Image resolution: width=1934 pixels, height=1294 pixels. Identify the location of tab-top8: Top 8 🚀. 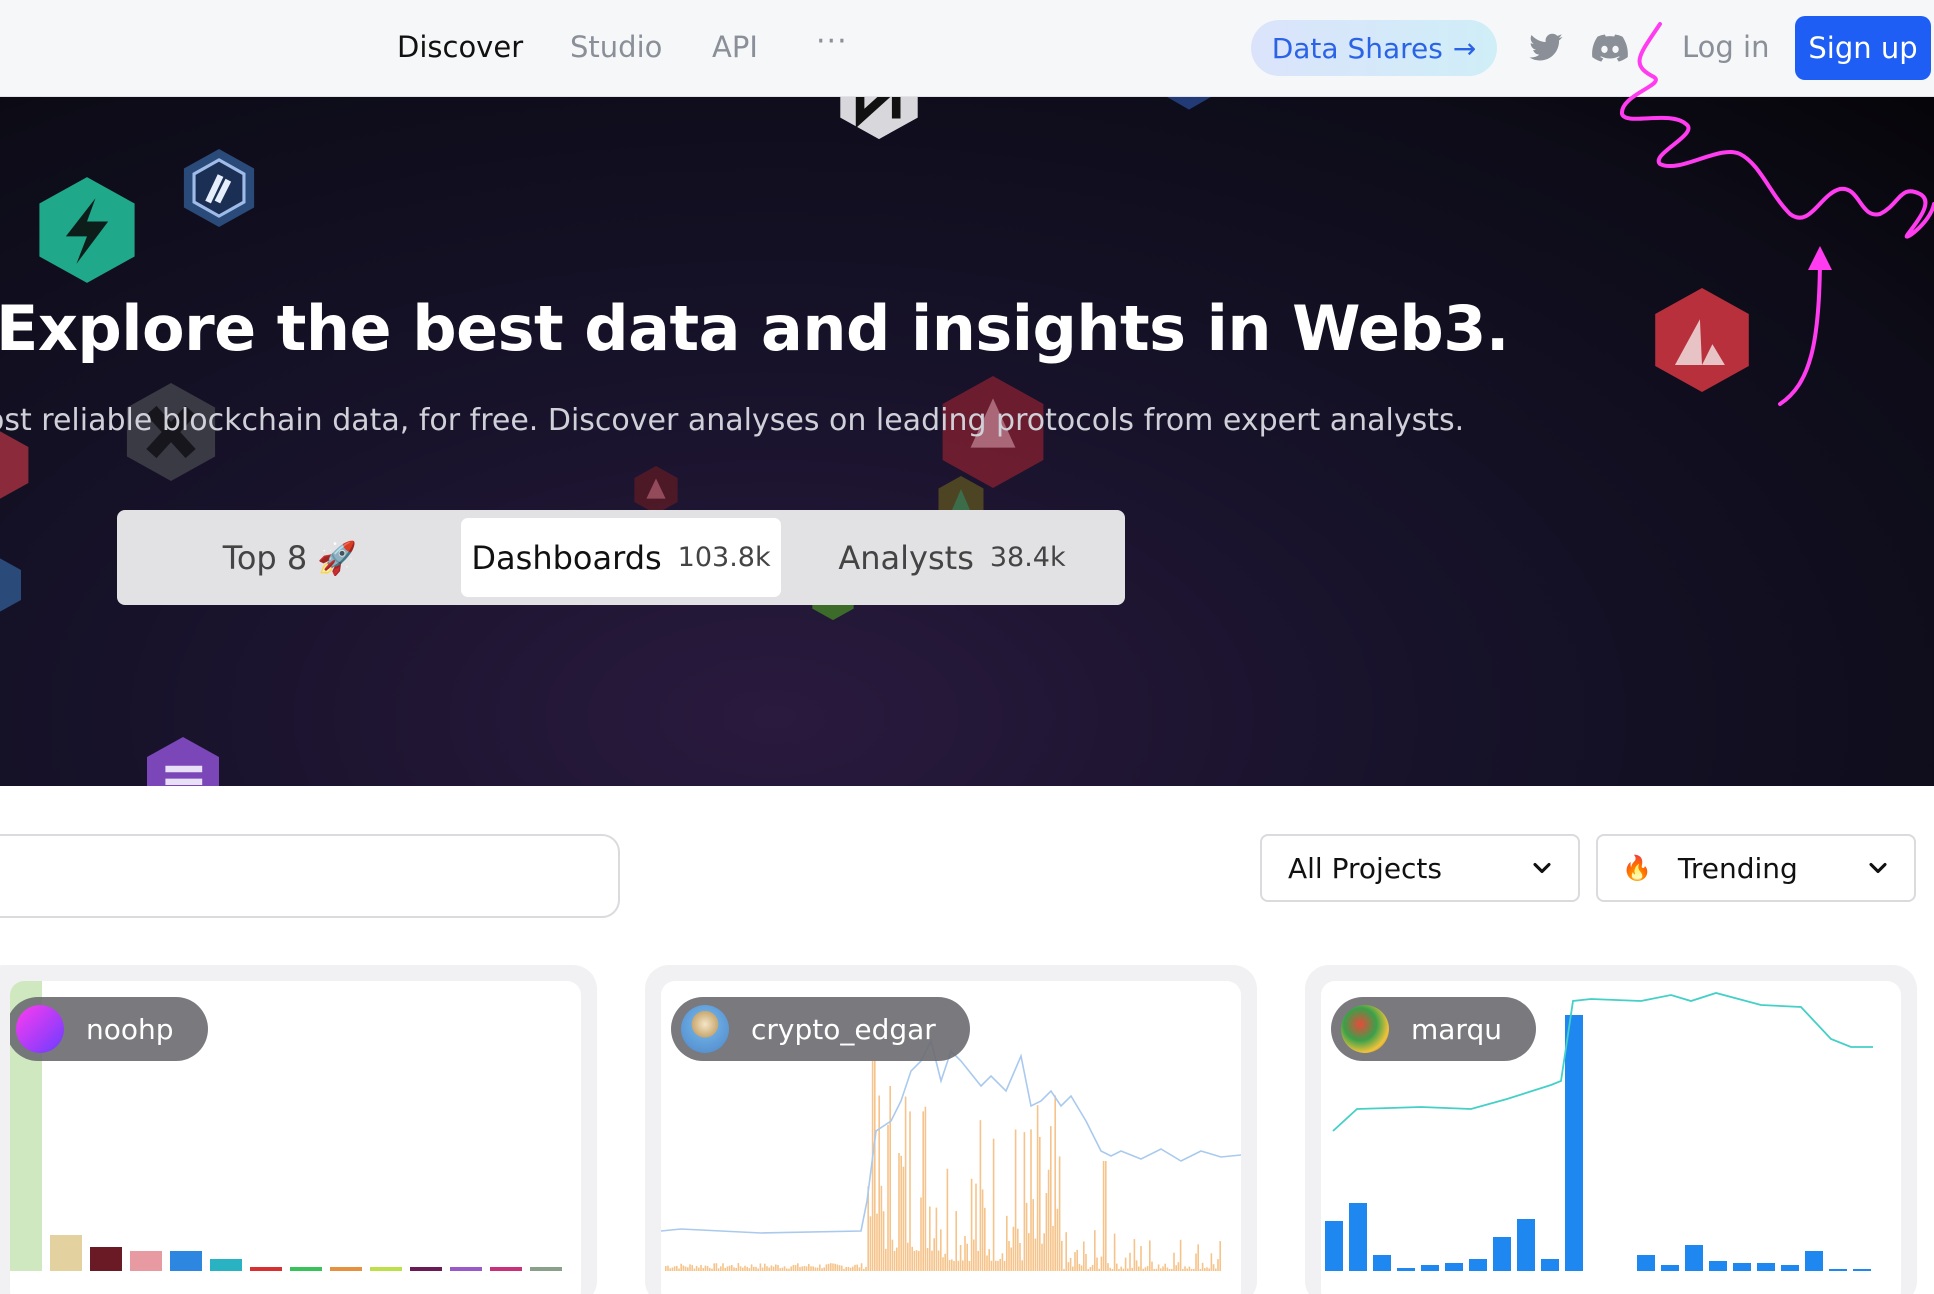
(290, 557).